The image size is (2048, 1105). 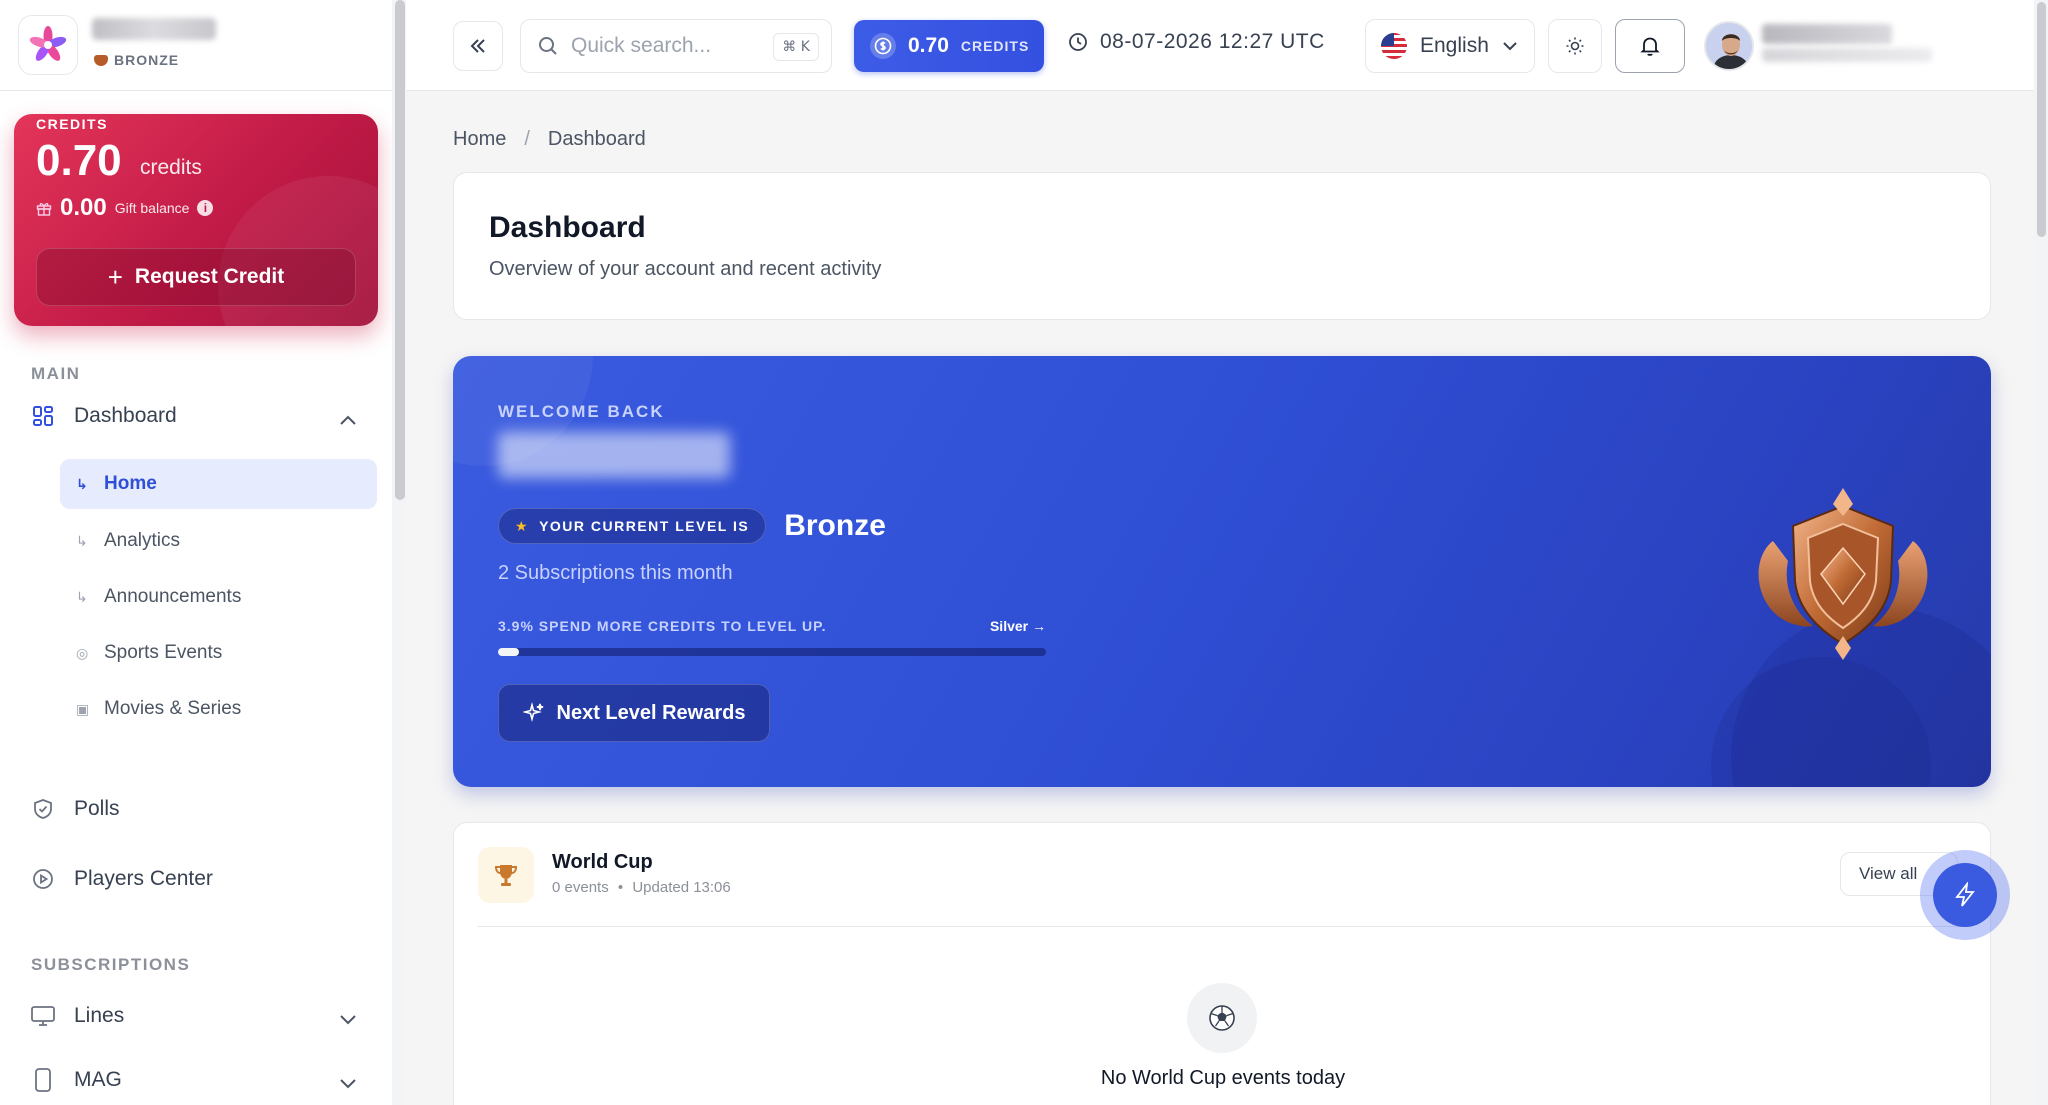 What do you see at coordinates (101, 60) in the screenshot?
I see `bronze-badge-icon` at bounding box center [101, 60].